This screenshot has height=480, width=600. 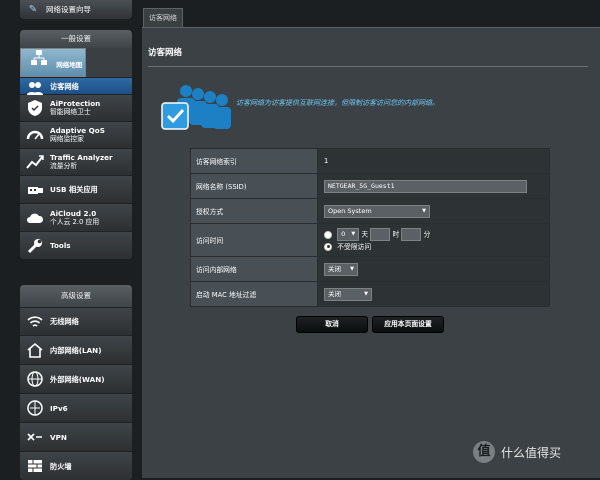 What do you see at coordinates (35, 218) in the screenshot?
I see `cloud-icon` at bounding box center [35, 218].